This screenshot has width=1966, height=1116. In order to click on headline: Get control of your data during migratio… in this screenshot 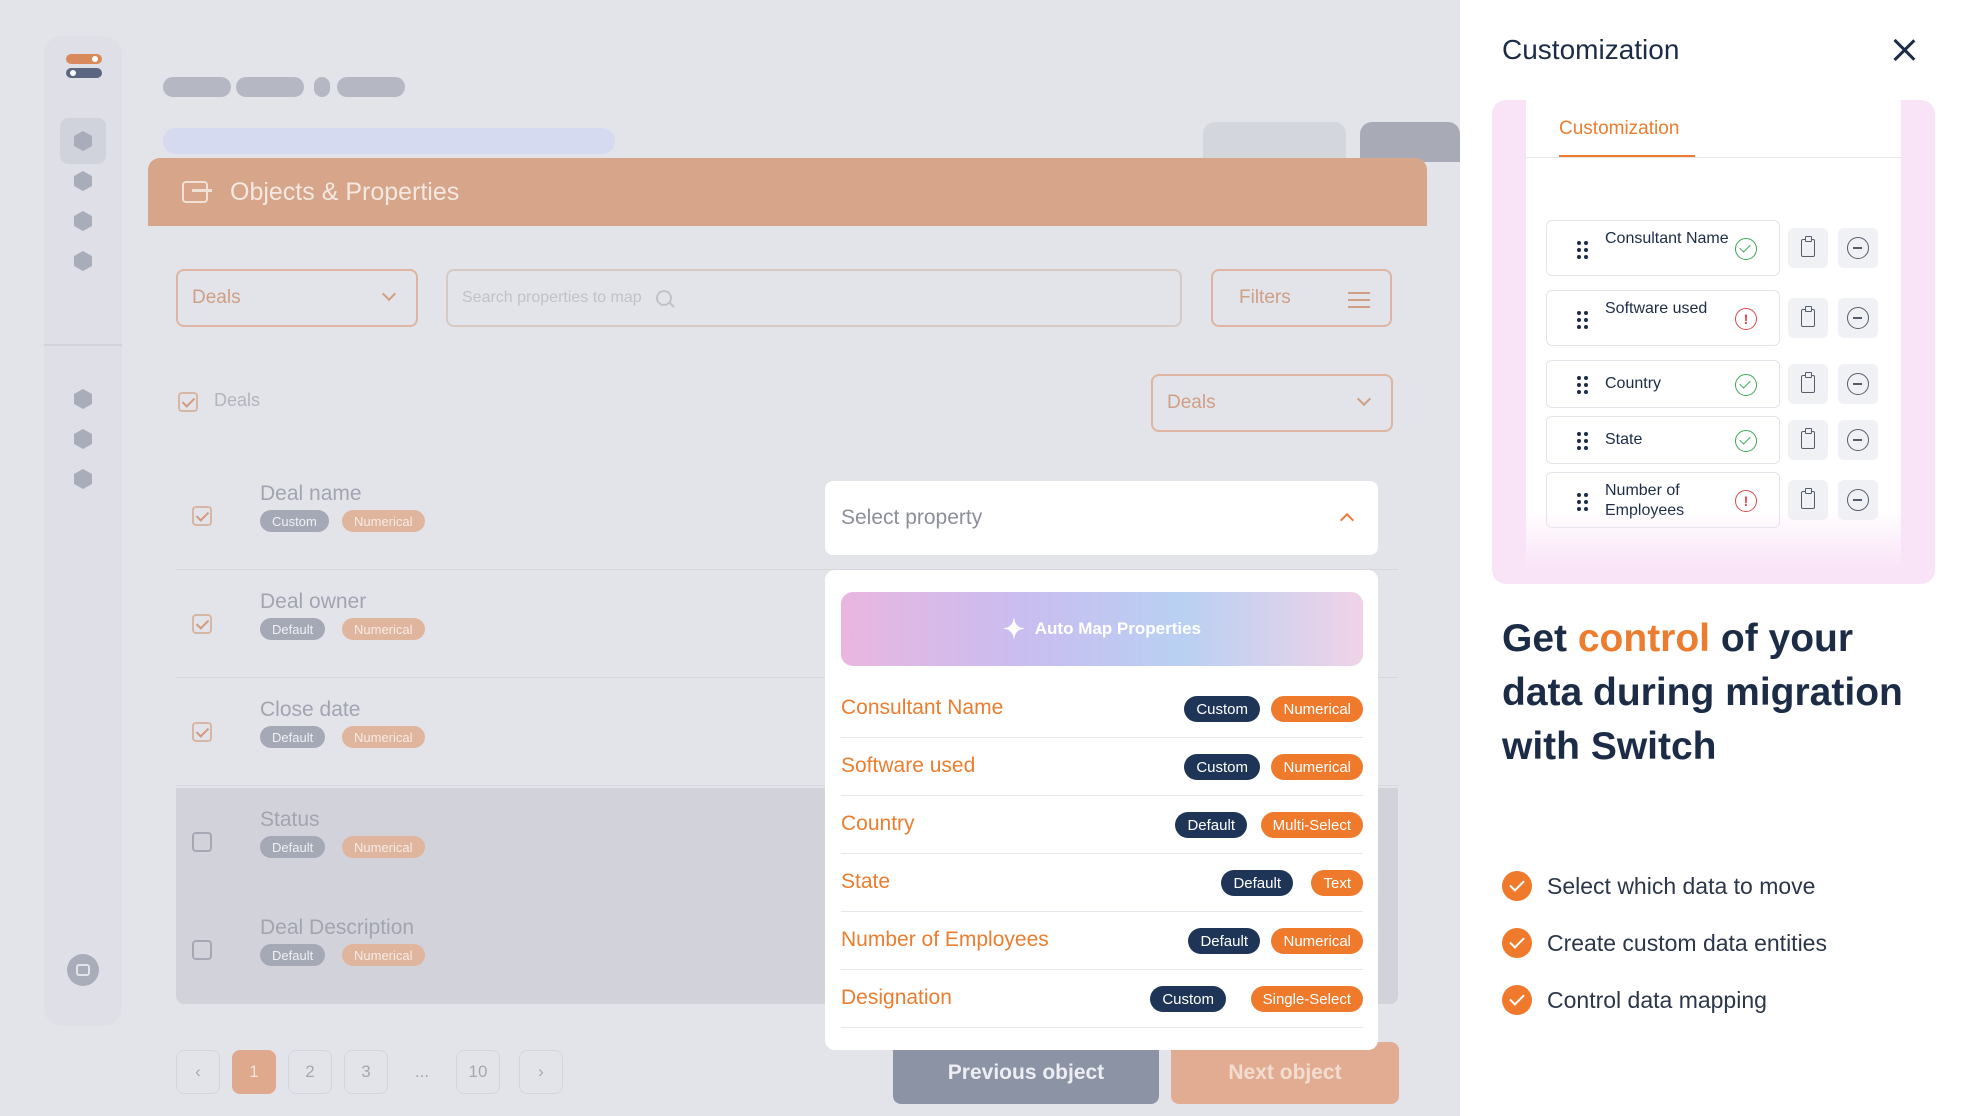, I will do `click(1712, 693)`.